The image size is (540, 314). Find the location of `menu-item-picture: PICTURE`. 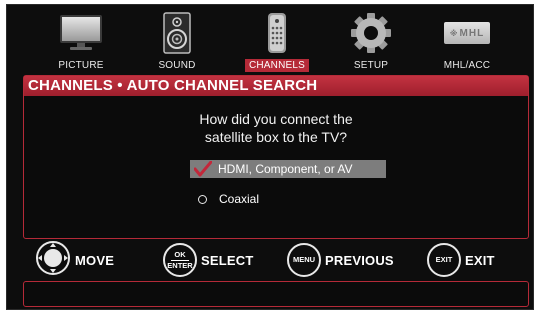

menu-item-picture: PICTURE is located at coordinates (81, 41).